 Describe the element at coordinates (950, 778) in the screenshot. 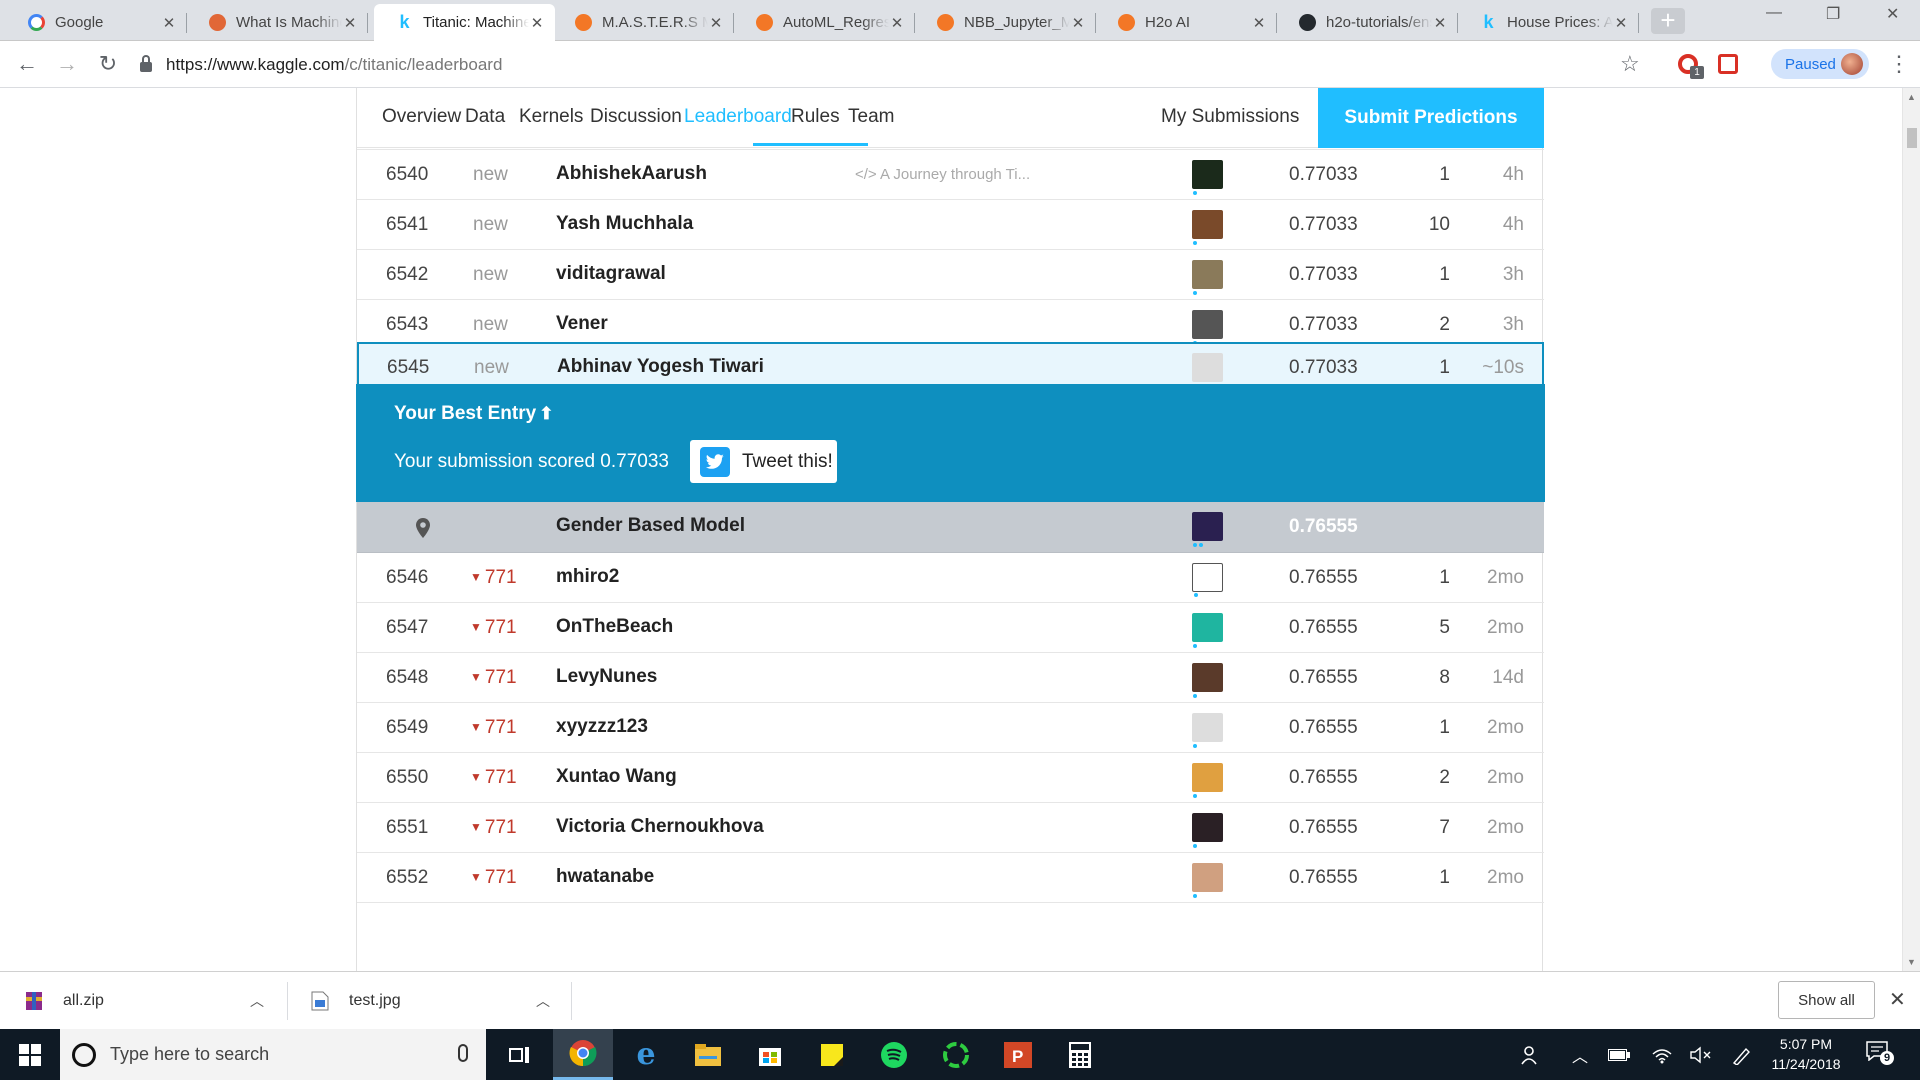

I see `table-row: 6550 ▼ 771 Xuntao Wang 0.76555 2 2mo` at that location.